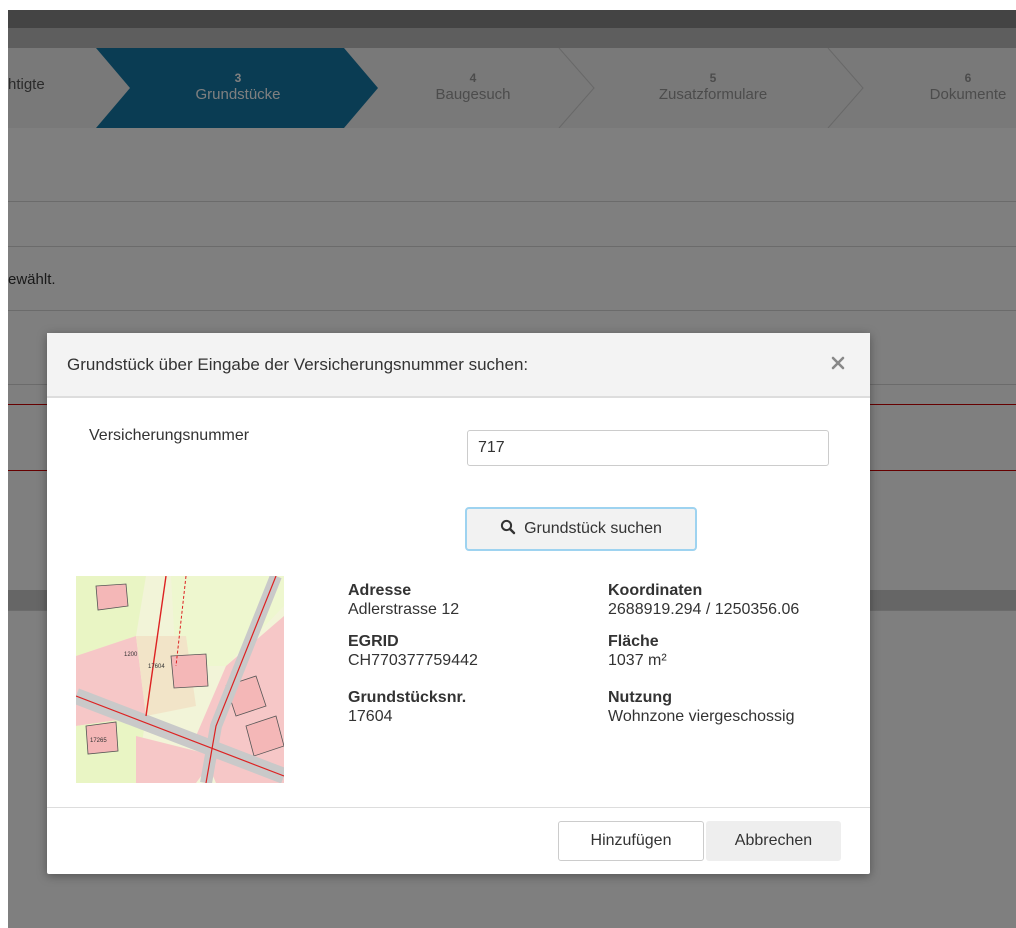 The height and width of the screenshot is (928, 1016). I want to click on map-parcel-label: 17265, so click(98, 741).